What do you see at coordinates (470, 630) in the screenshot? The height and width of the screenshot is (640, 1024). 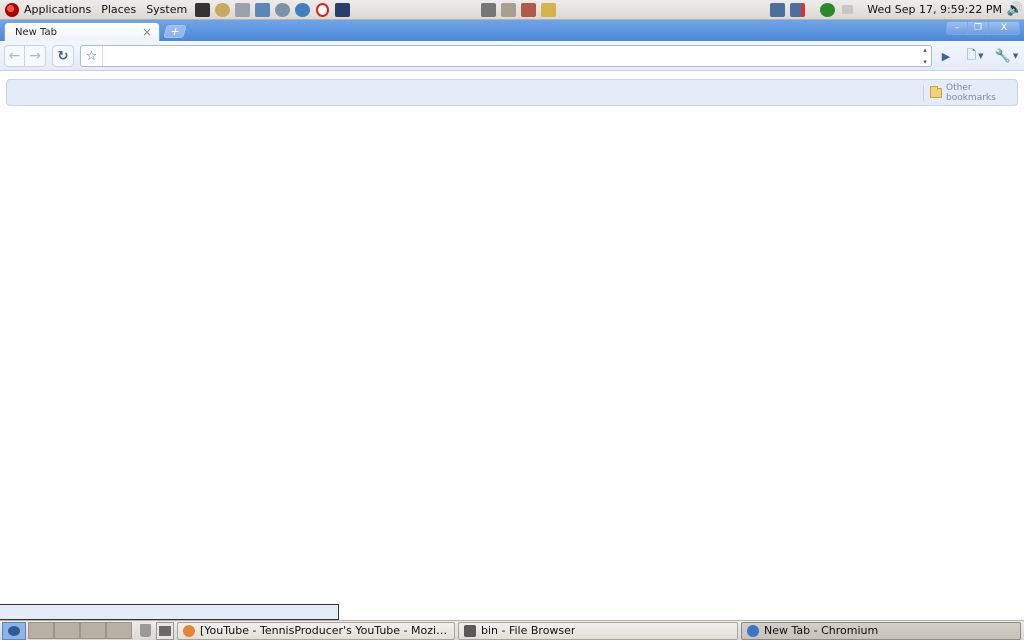 I see `file-browser-icon` at bounding box center [470, 630].